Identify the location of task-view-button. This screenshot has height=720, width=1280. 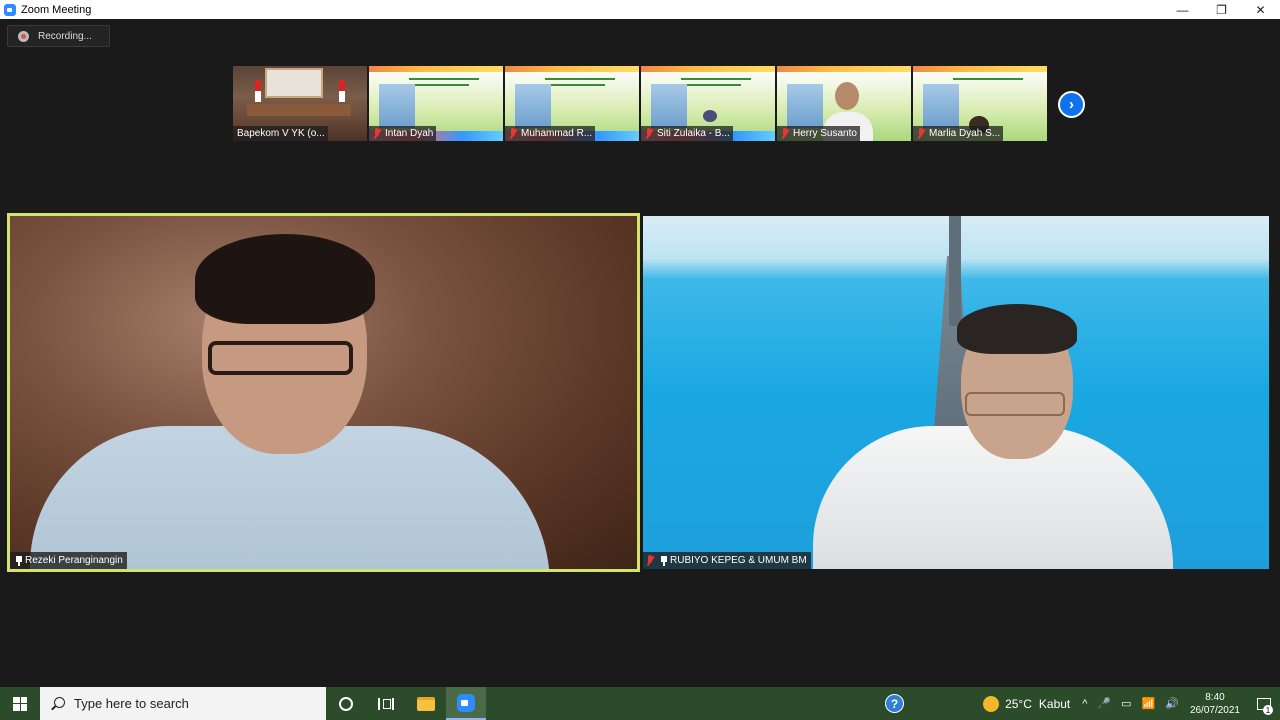
(386, 703).